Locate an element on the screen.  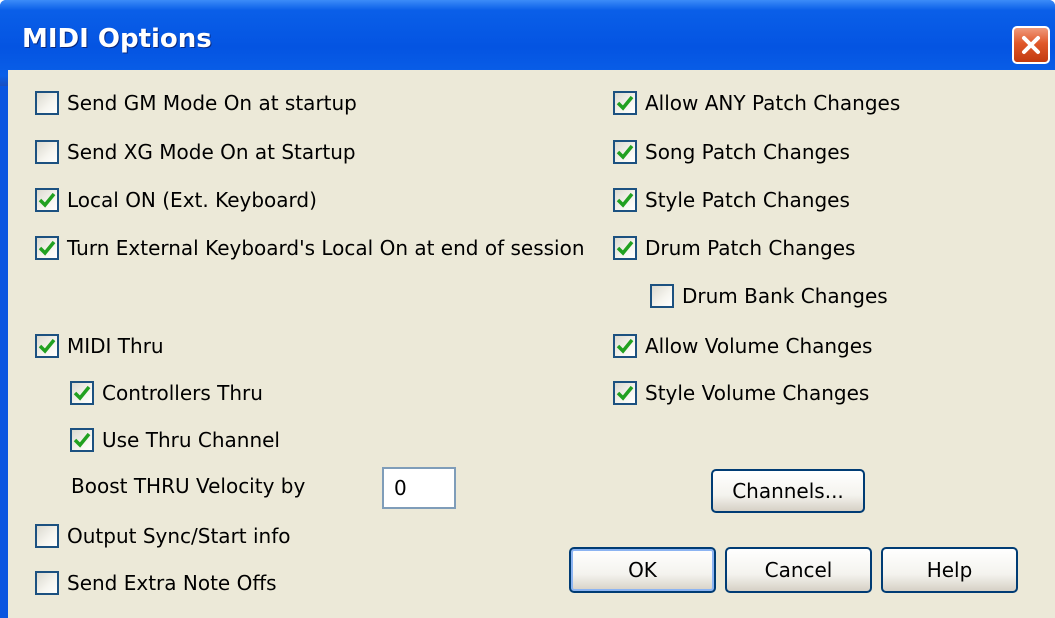
help-button: Help is located at coordinates (949, 570).